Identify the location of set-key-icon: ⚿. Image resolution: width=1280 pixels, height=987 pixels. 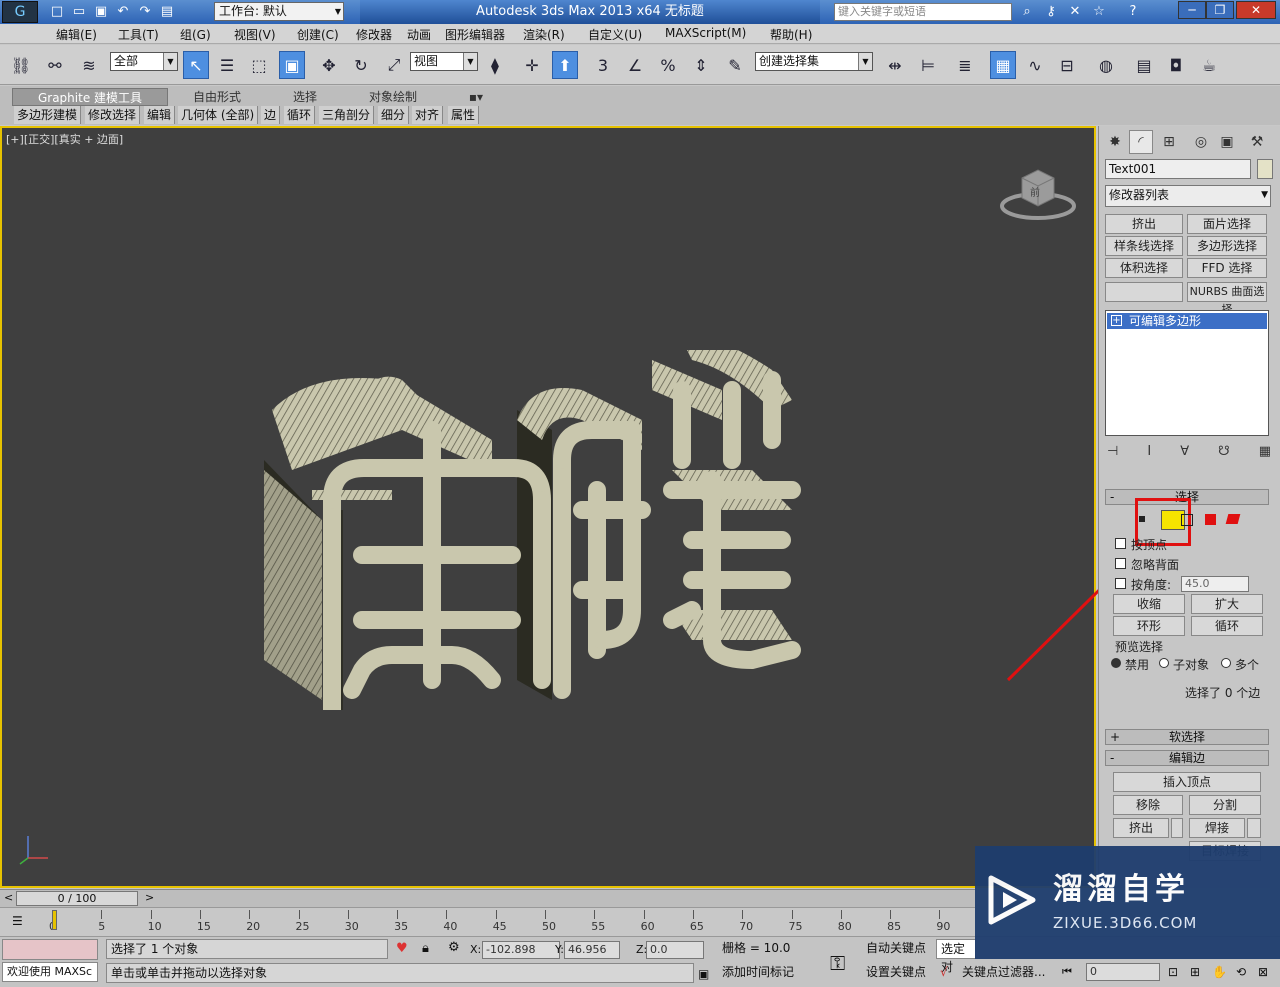
(837, 963).